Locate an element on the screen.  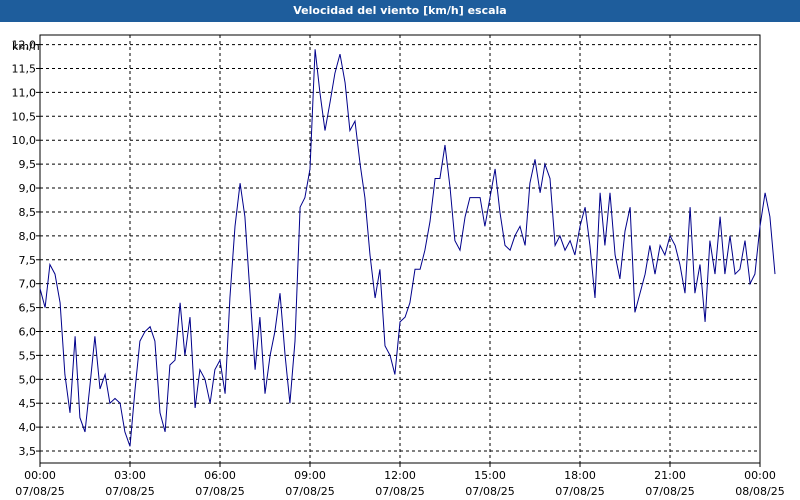
x-tick-time-label: 03:00 is located at coordinates (130, 475).